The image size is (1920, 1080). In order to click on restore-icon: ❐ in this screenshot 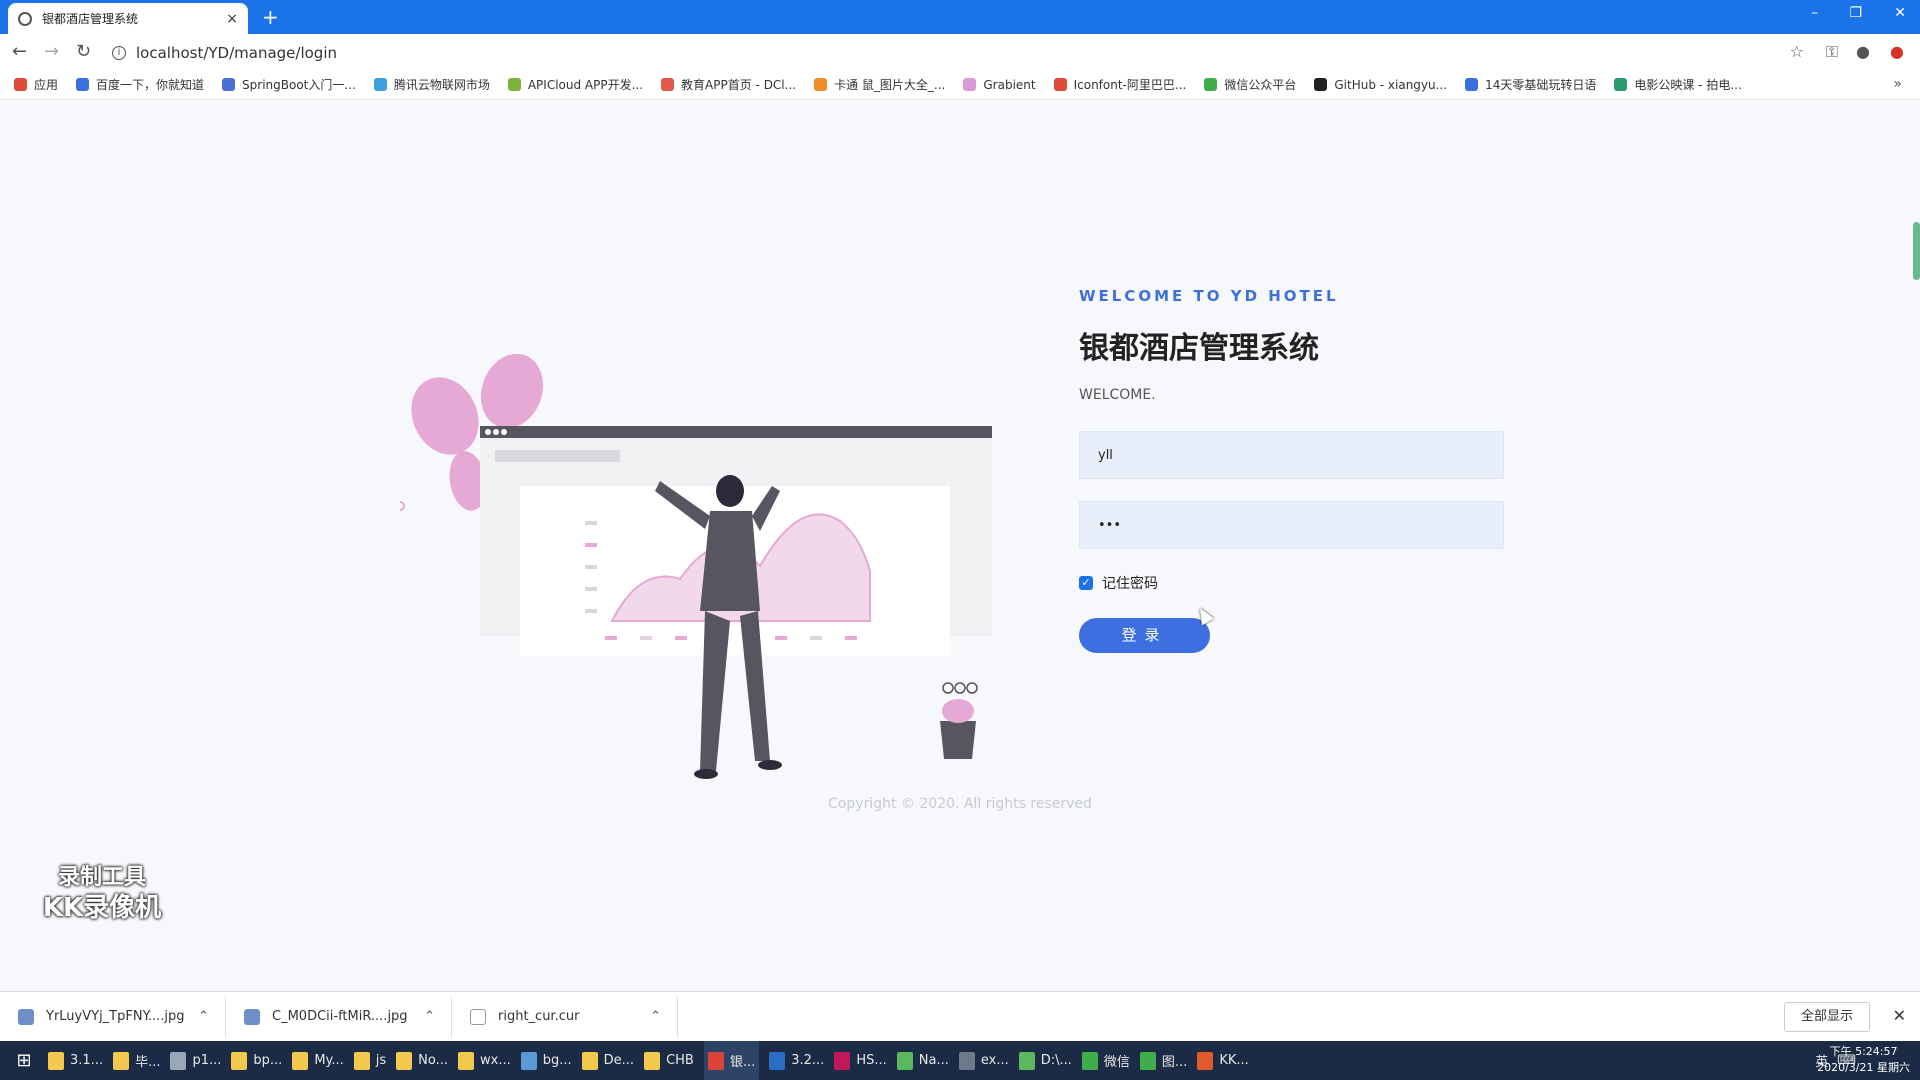, I will do `click(1855, 13)`.